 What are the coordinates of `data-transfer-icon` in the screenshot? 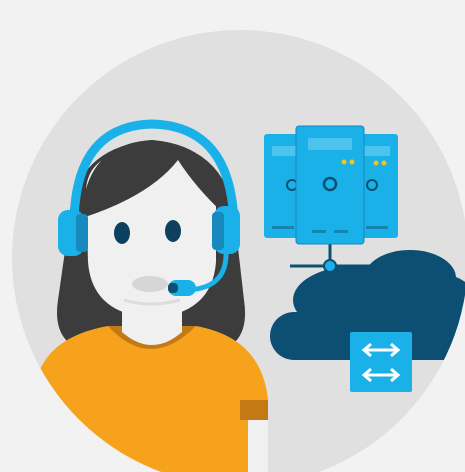 It's located at (381, 362).